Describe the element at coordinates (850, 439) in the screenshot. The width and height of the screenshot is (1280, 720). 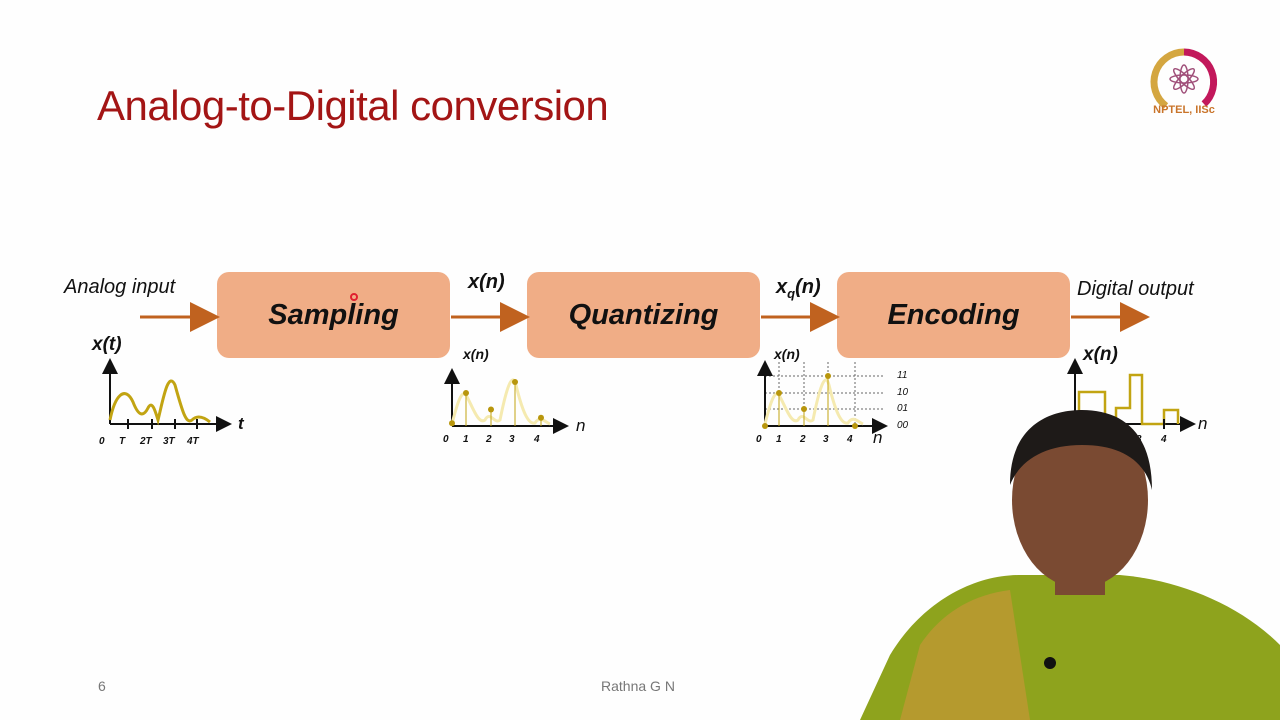
I see `quantized-tick-label: 4` at that location.